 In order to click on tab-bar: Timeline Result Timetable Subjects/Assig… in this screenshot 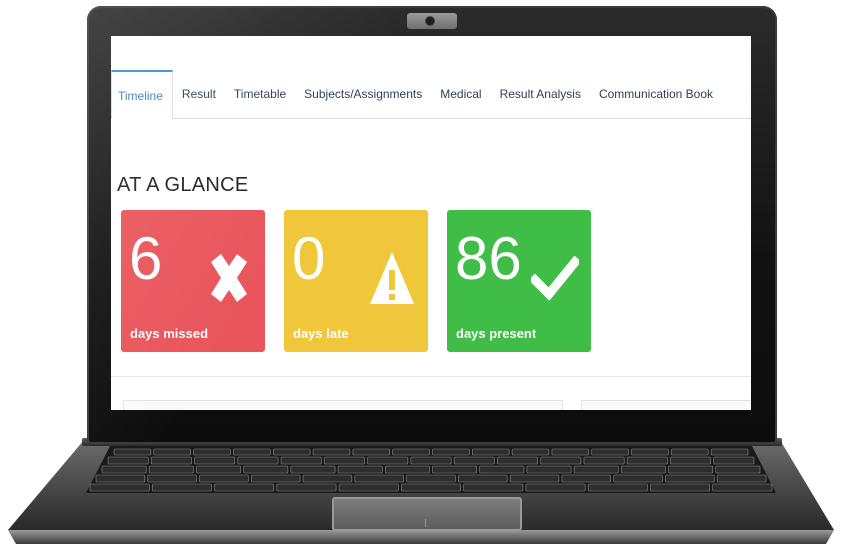, I will do `click(431, 94)`.